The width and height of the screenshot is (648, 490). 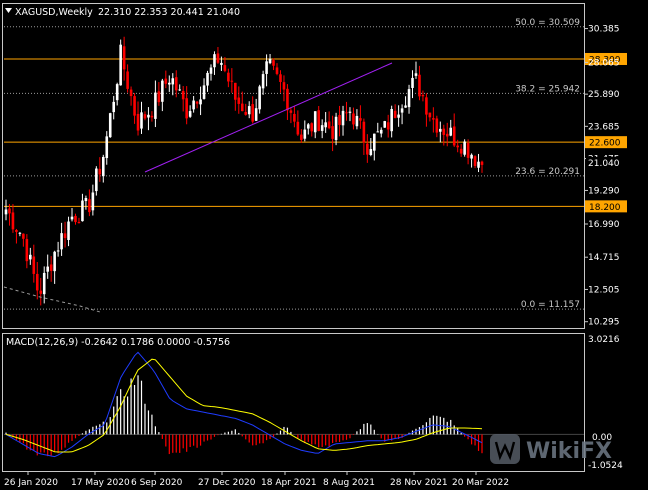 What do you see at coordinates (604, 290) in the screenshot?
I see `price-tick-label: 12.505` at bounding box center [604, 290].